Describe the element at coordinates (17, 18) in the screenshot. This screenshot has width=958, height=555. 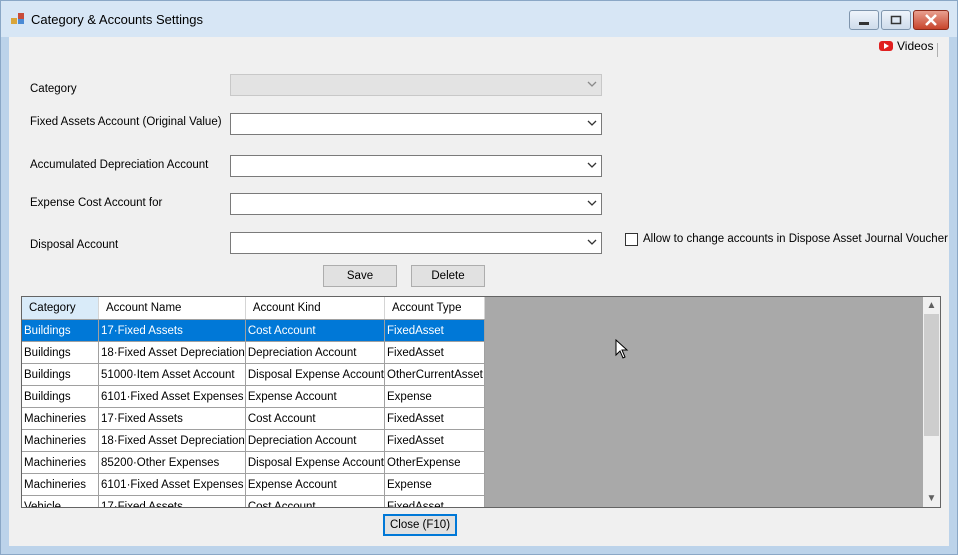
I see `app-icon` at that location.